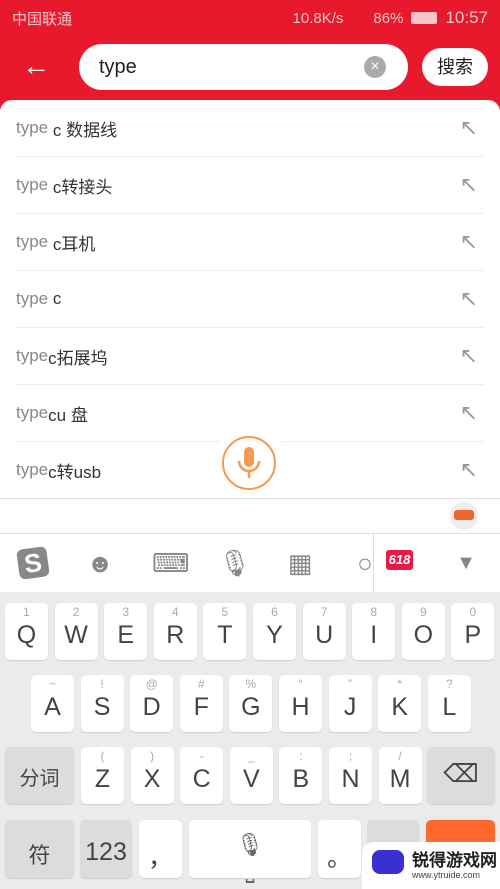 The width and height of the screenshot is (500, 889). What do you see at coordinates (225, 631) in the screenshot?
I see `key-t: 5T` at bounding box center [225, 631].